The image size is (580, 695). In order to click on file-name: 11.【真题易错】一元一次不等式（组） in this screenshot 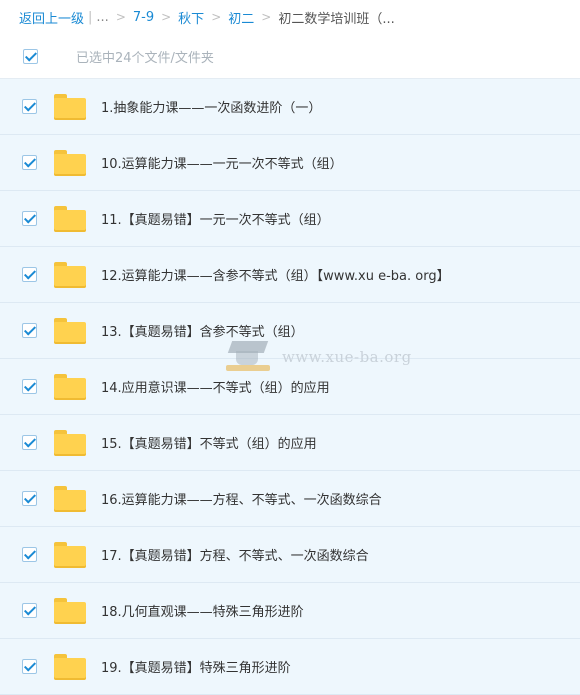, I will do `click(215, 218)`.